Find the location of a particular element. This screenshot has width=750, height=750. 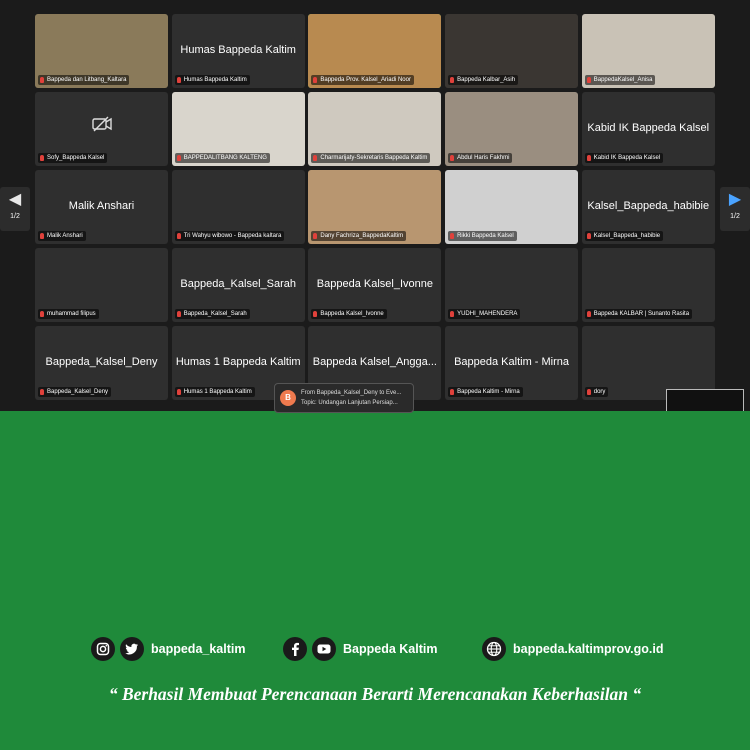

participant-tile: Dany Fachriza_BappedaKaltim is located at coordinates (375, 207).